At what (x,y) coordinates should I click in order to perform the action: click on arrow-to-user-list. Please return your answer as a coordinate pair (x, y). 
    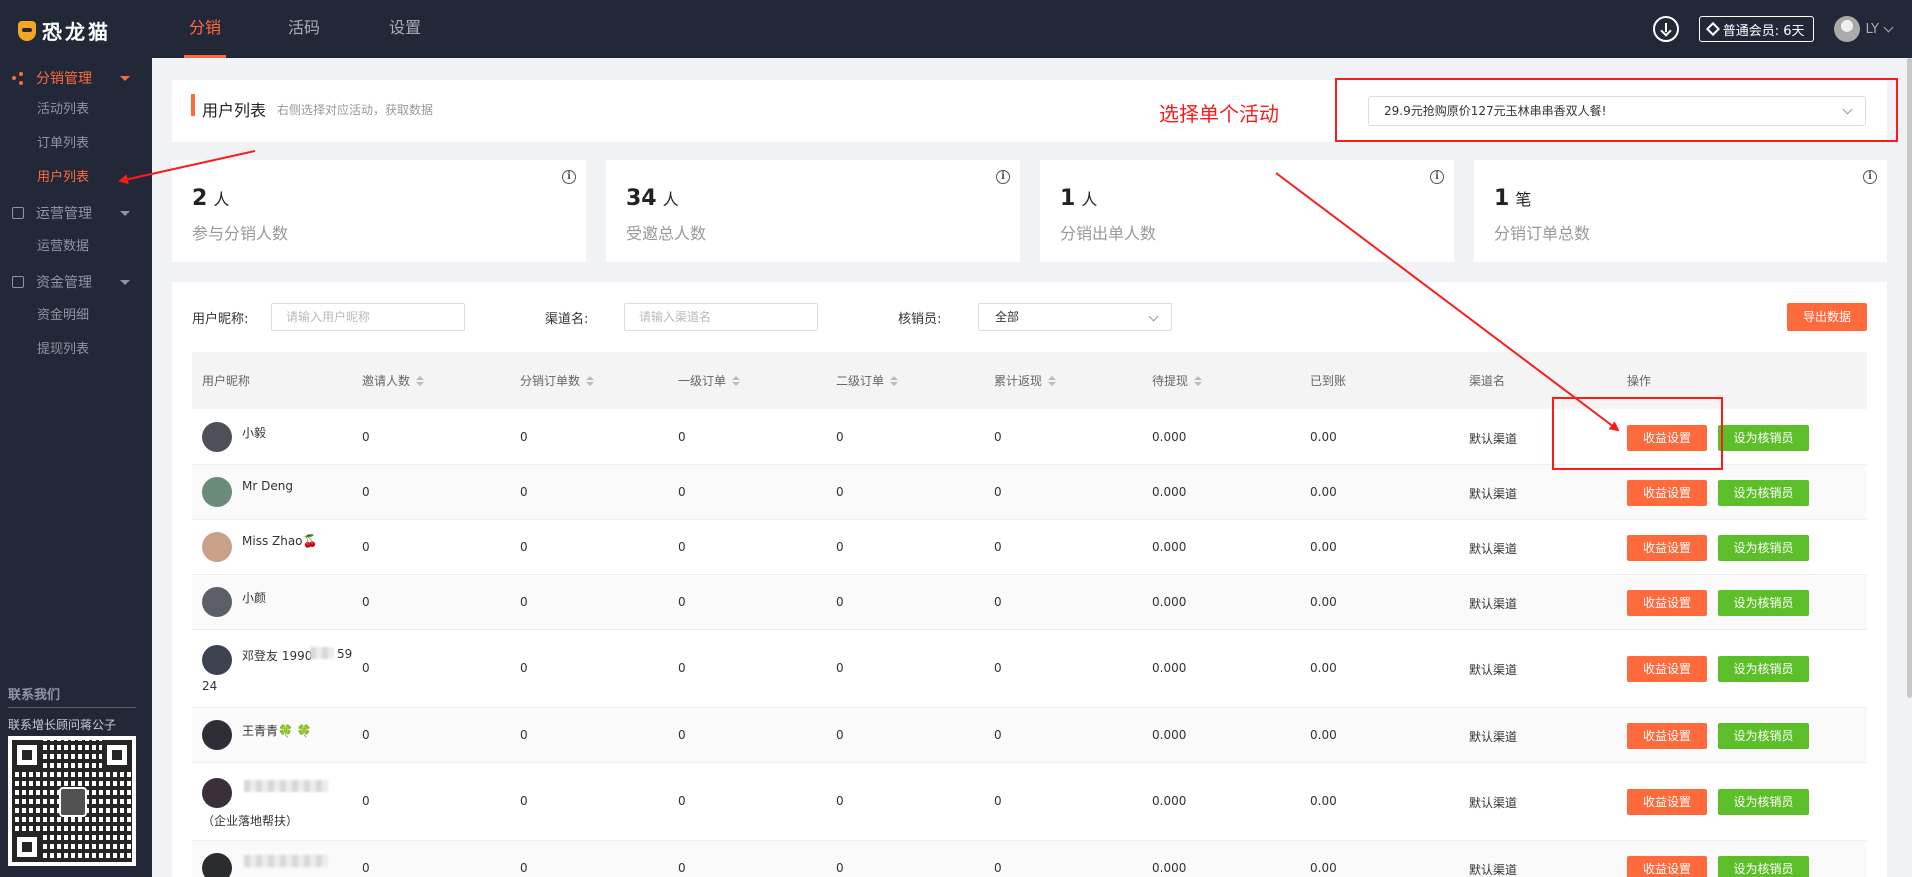
    Looking at the image, I should click on (187, 167).